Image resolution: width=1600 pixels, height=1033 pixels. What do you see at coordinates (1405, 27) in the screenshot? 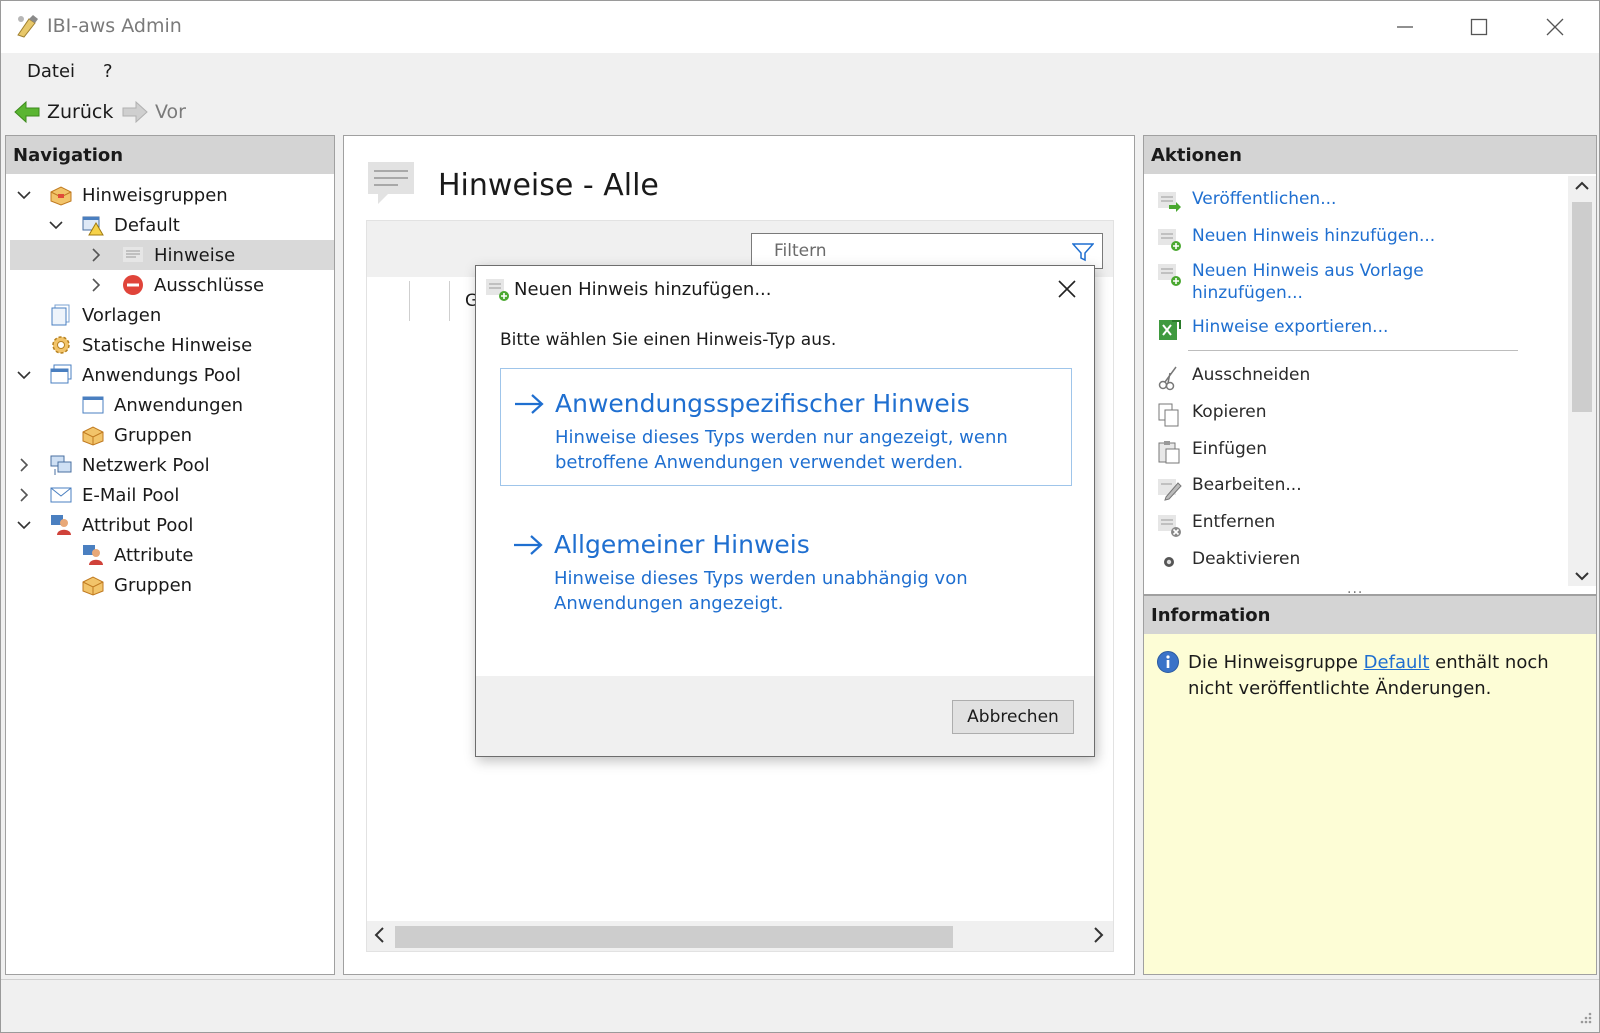
I see `minimize-button` at bounding box center [1405, 27].